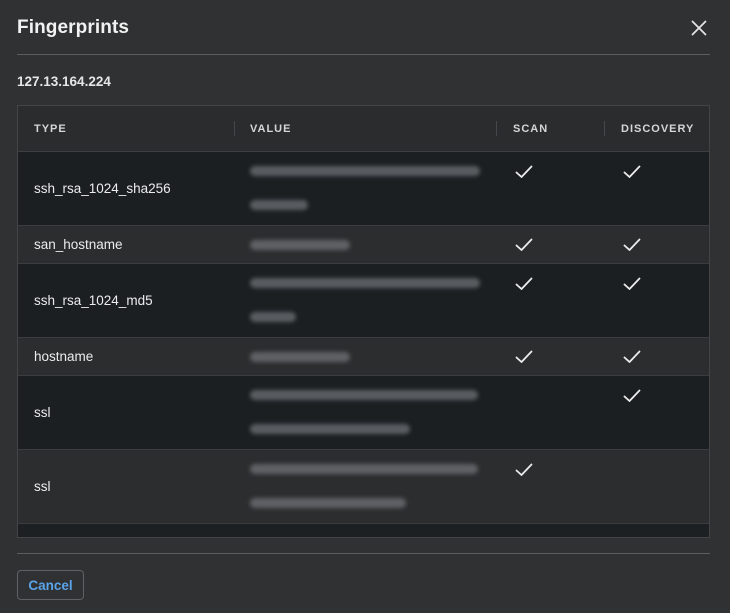 Image resolution: width=730 pixels, height=613 pixels. I want to click on close-icon, so click(699, 28).